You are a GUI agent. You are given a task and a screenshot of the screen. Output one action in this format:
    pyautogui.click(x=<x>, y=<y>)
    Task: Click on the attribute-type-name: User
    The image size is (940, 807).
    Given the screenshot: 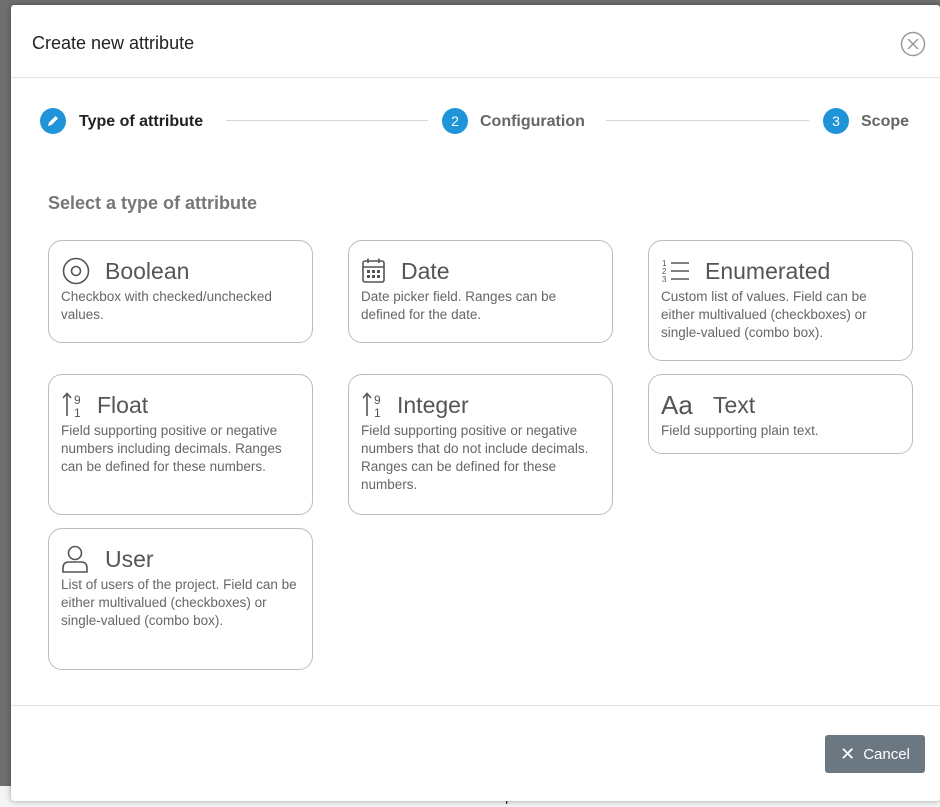 What is the action you would take?
    pyautogui.click(x=129, y=558)
    